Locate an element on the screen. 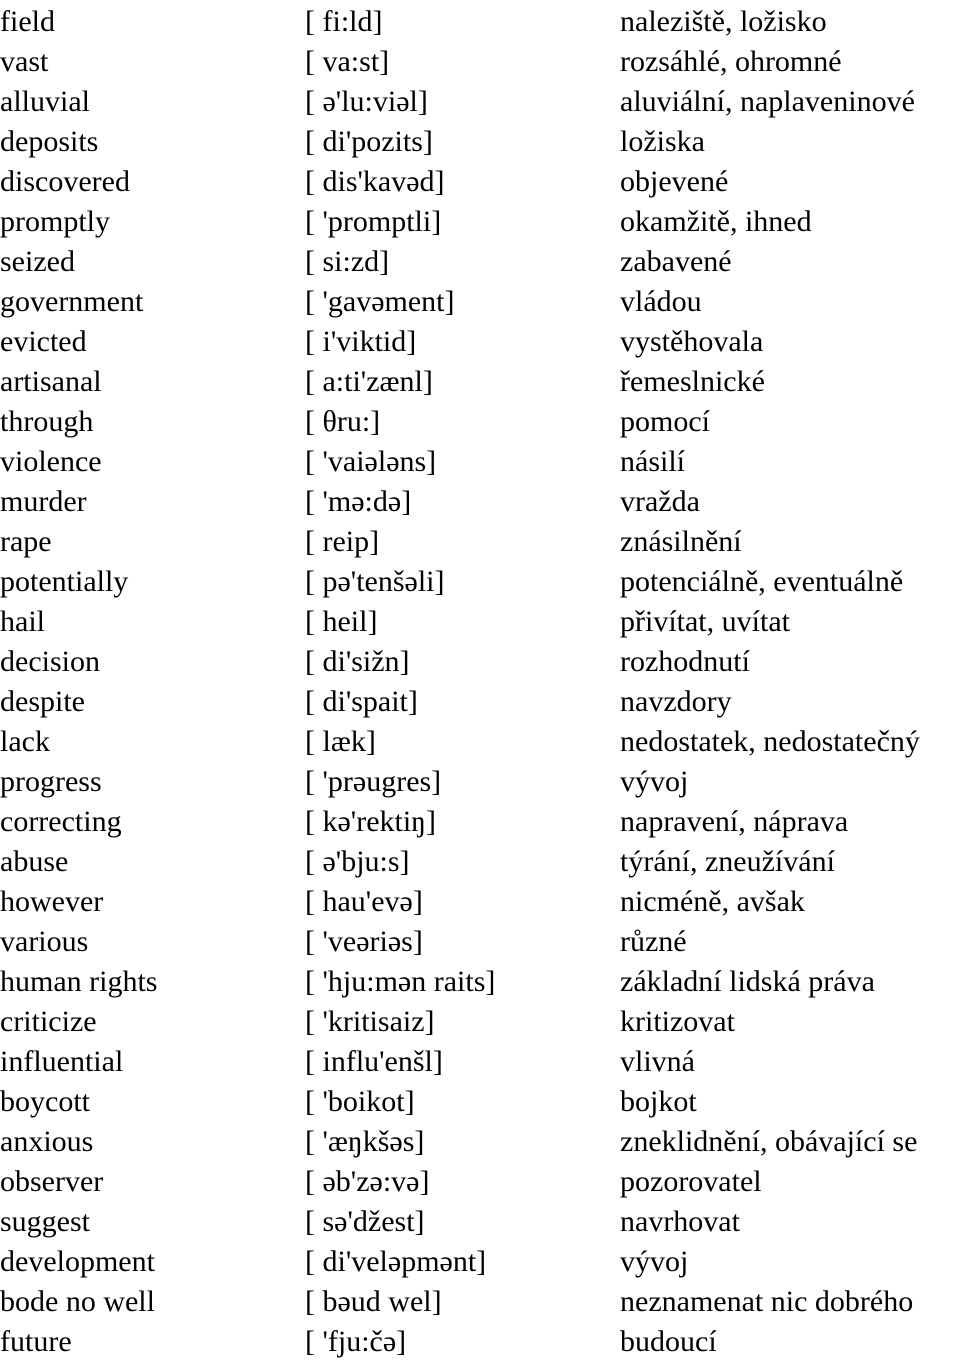 The width and height of the screenshot is (960, 1363). czech-translation: neznamenat nic dobrého is located at coordinates (767, 1301).